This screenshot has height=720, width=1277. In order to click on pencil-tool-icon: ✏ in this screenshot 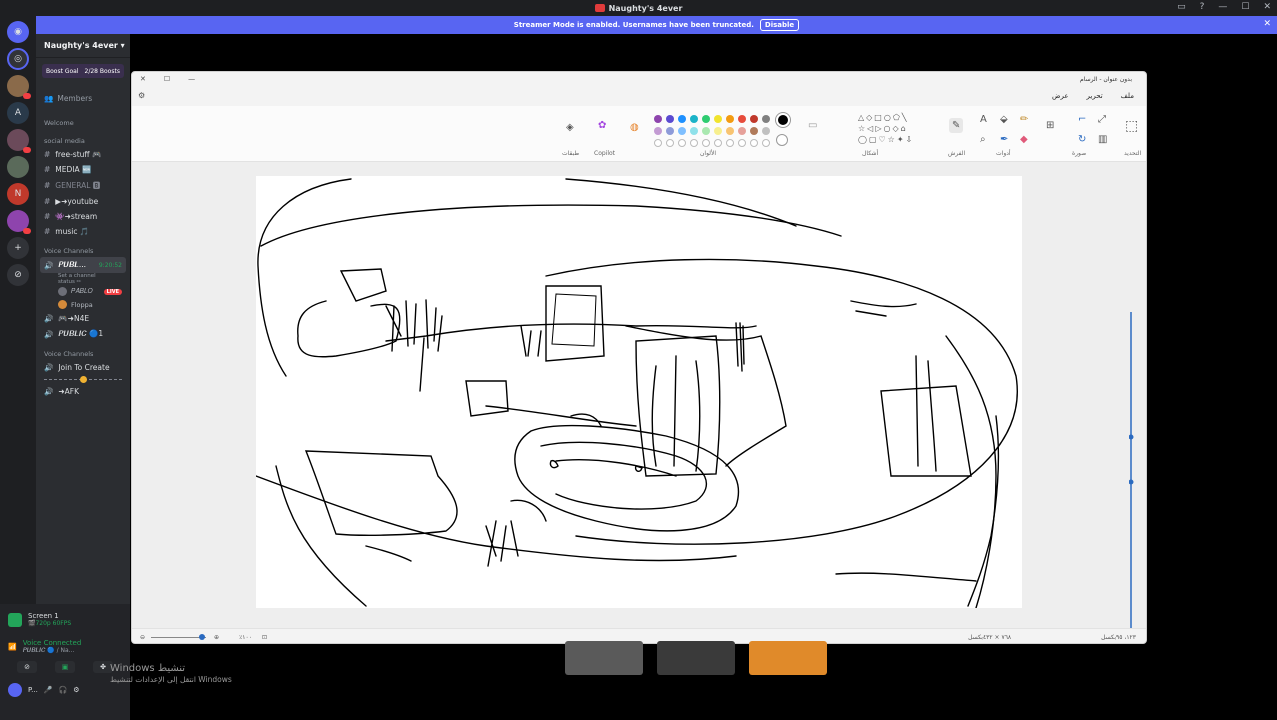, I will do `click(1024, 119)`.